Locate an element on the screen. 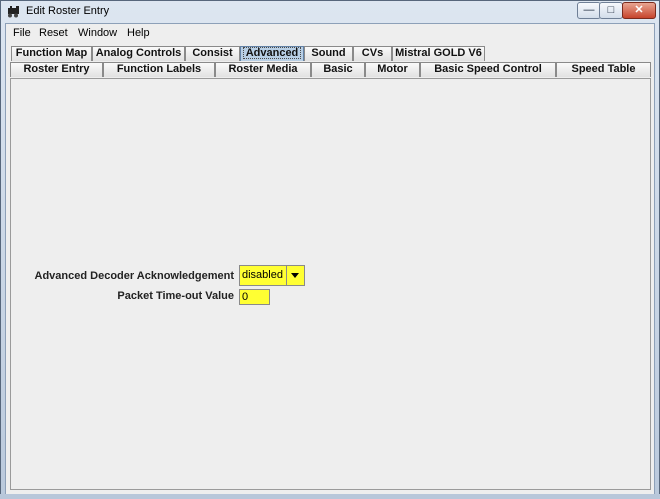  tab-label: CVs is located at coordinates (372, 53).